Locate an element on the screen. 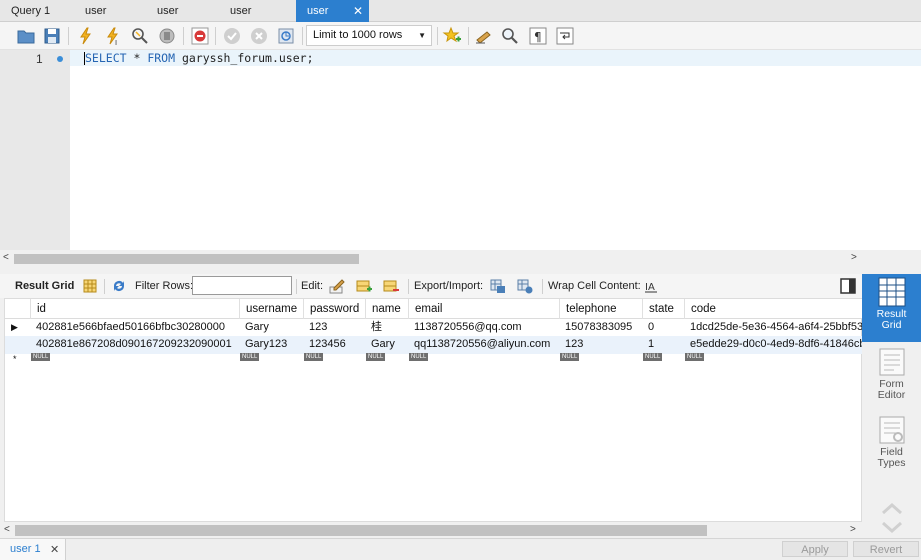  result-tab: user 1 ✕ is located at coordinates (33, 549).